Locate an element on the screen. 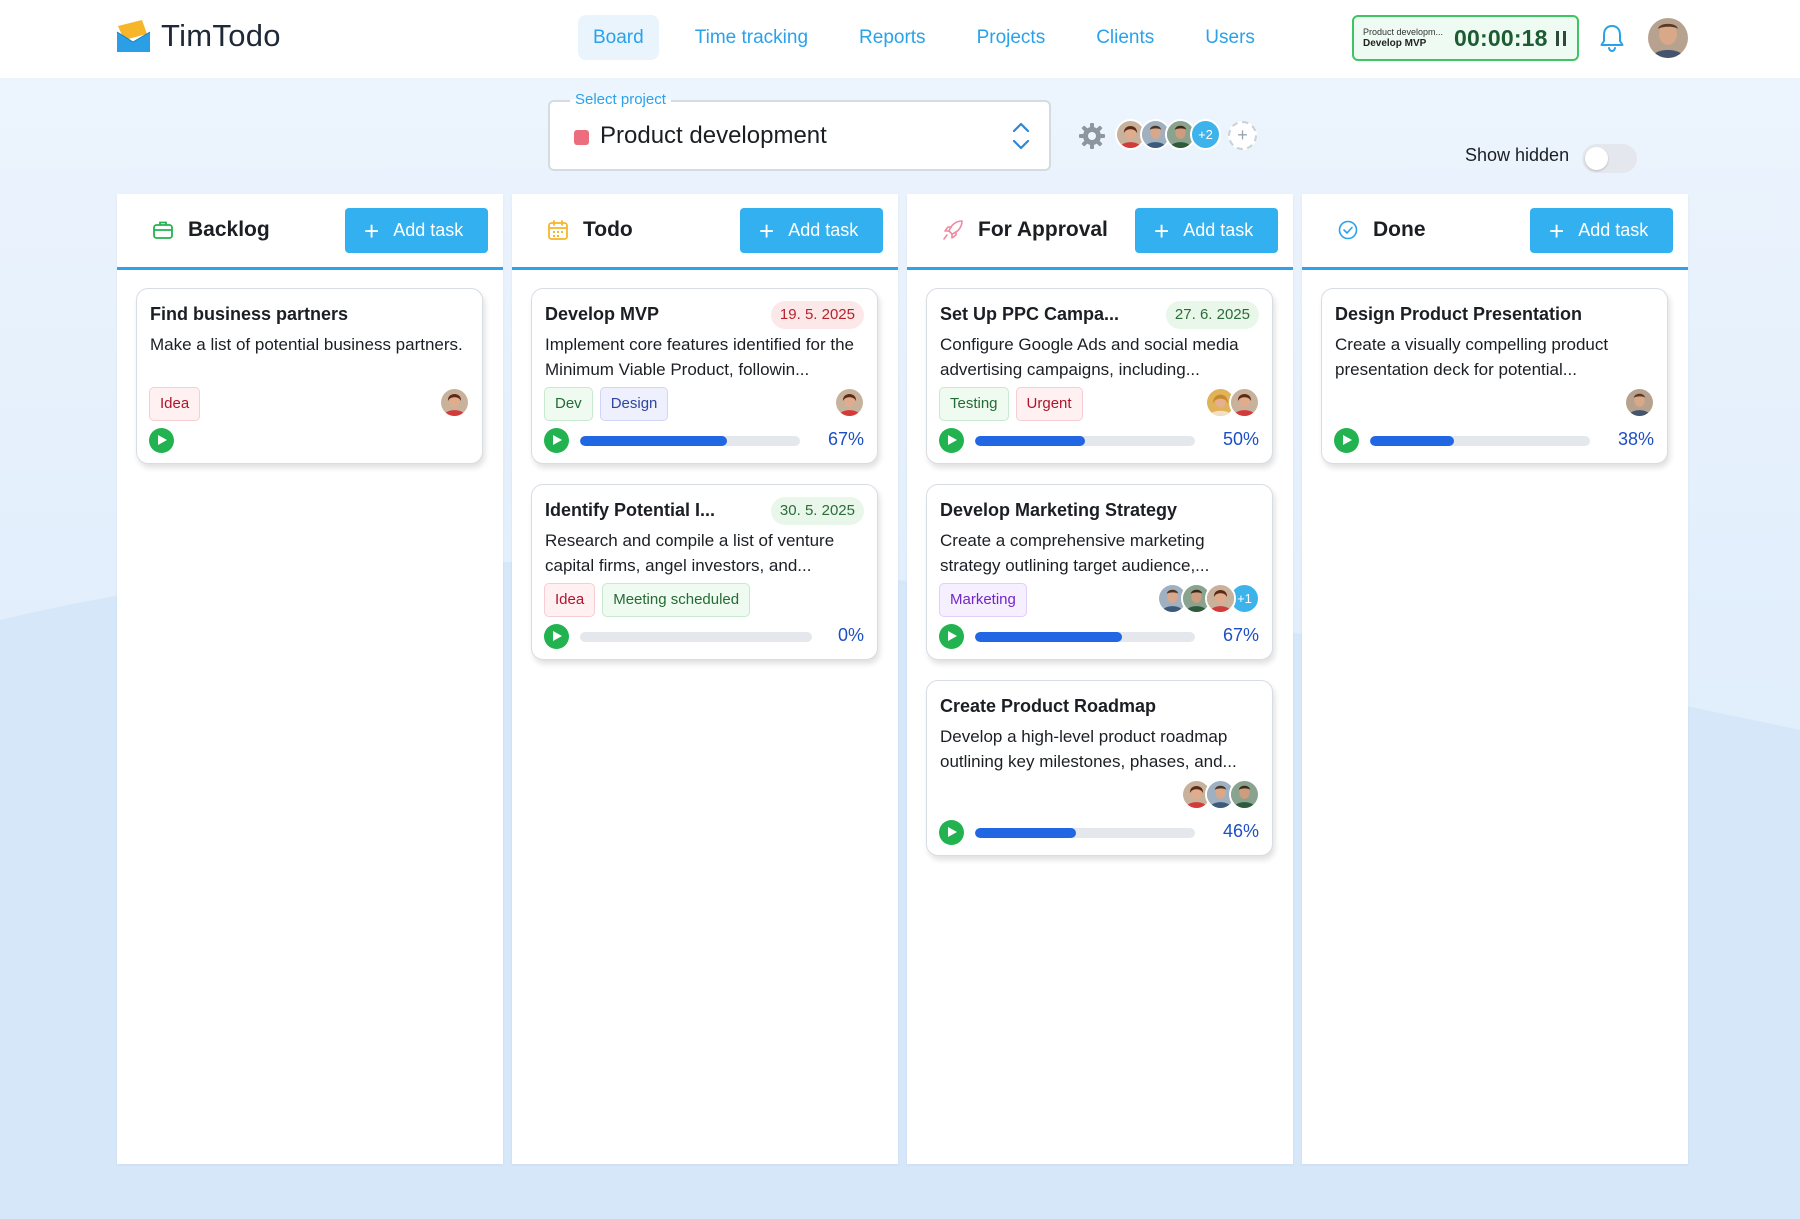  nav-clients: Clients is located at coordinates (1125, 37).